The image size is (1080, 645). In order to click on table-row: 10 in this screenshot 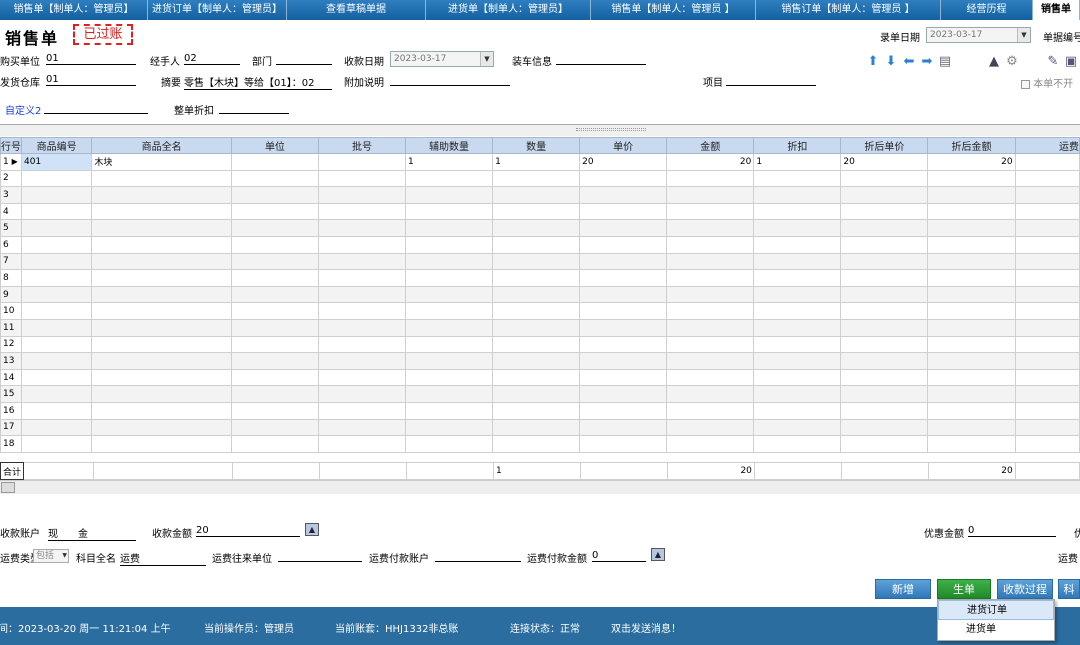, I will do `click(540, 311)`.